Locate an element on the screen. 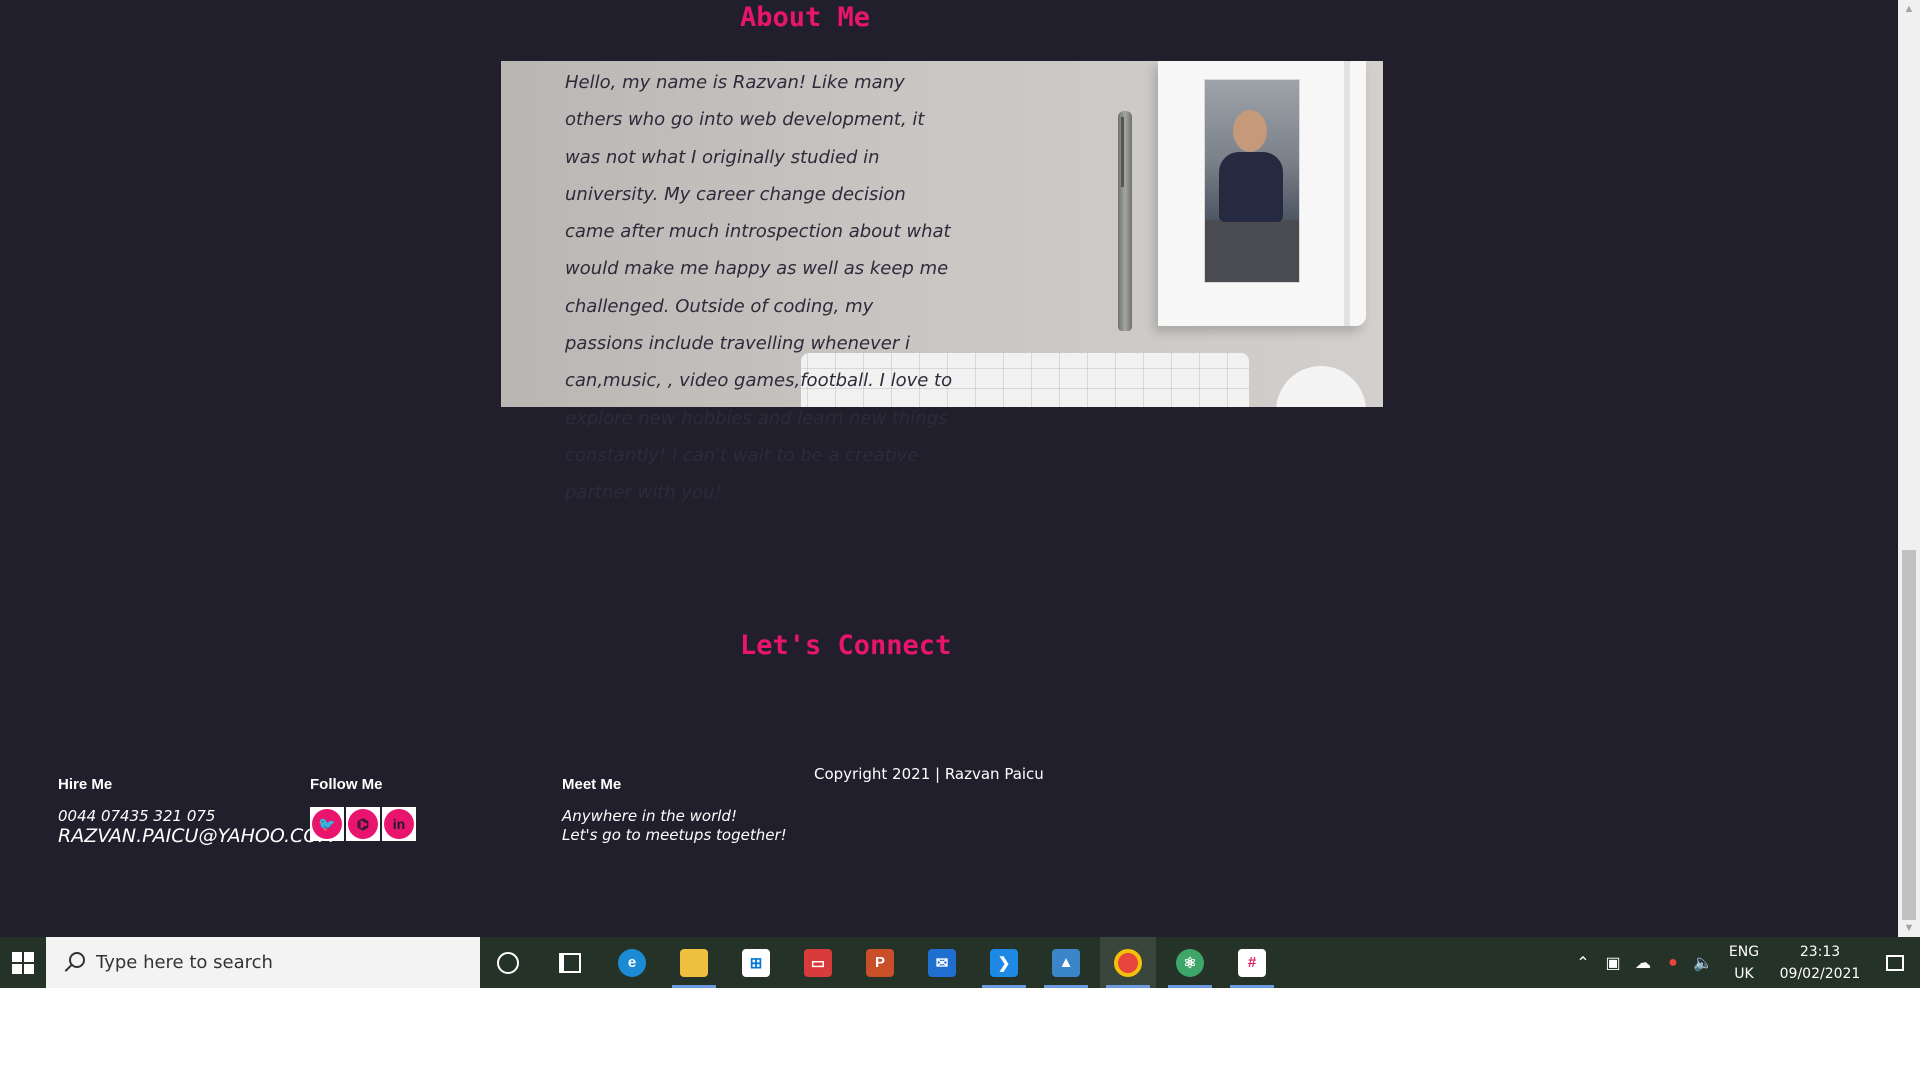 The width and height of the screenshot is (1920, 1080). chevron-up-icon: ⌃ is located at coordinates (1583, 963).